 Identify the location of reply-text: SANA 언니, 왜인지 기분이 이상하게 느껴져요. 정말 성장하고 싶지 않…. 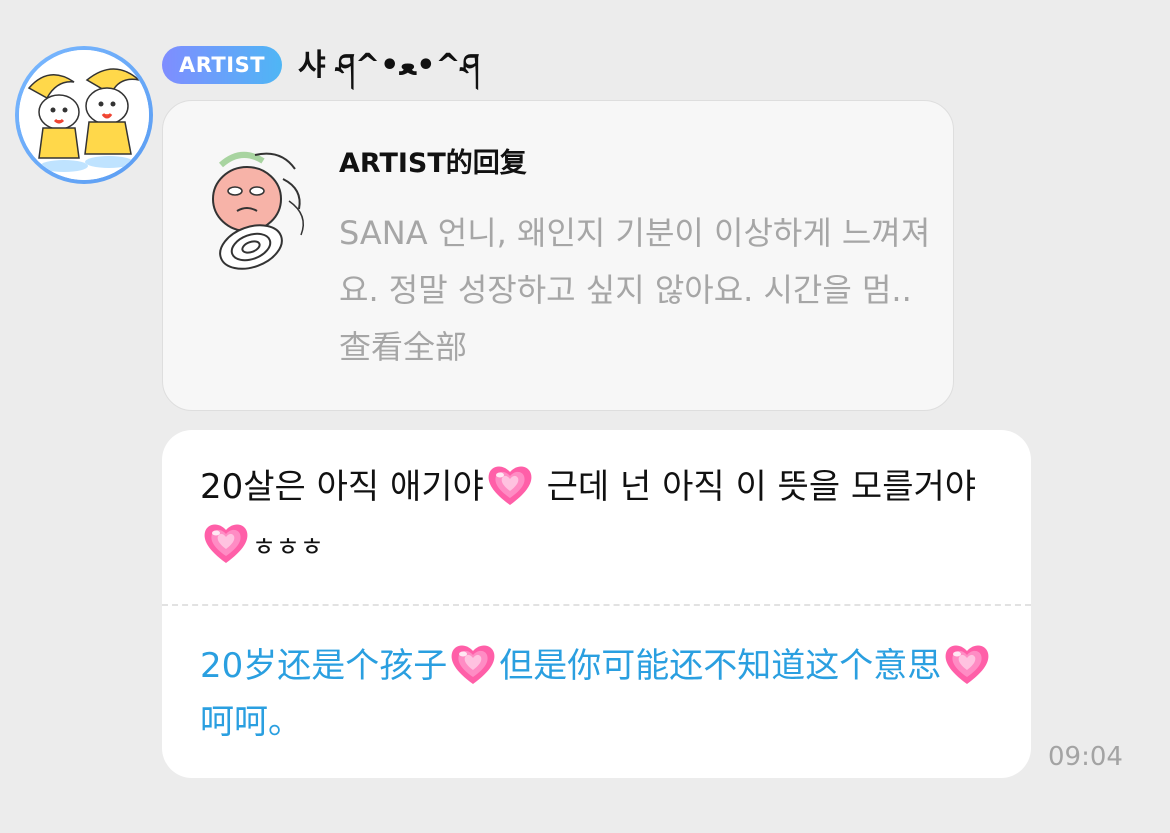
(635, 261).